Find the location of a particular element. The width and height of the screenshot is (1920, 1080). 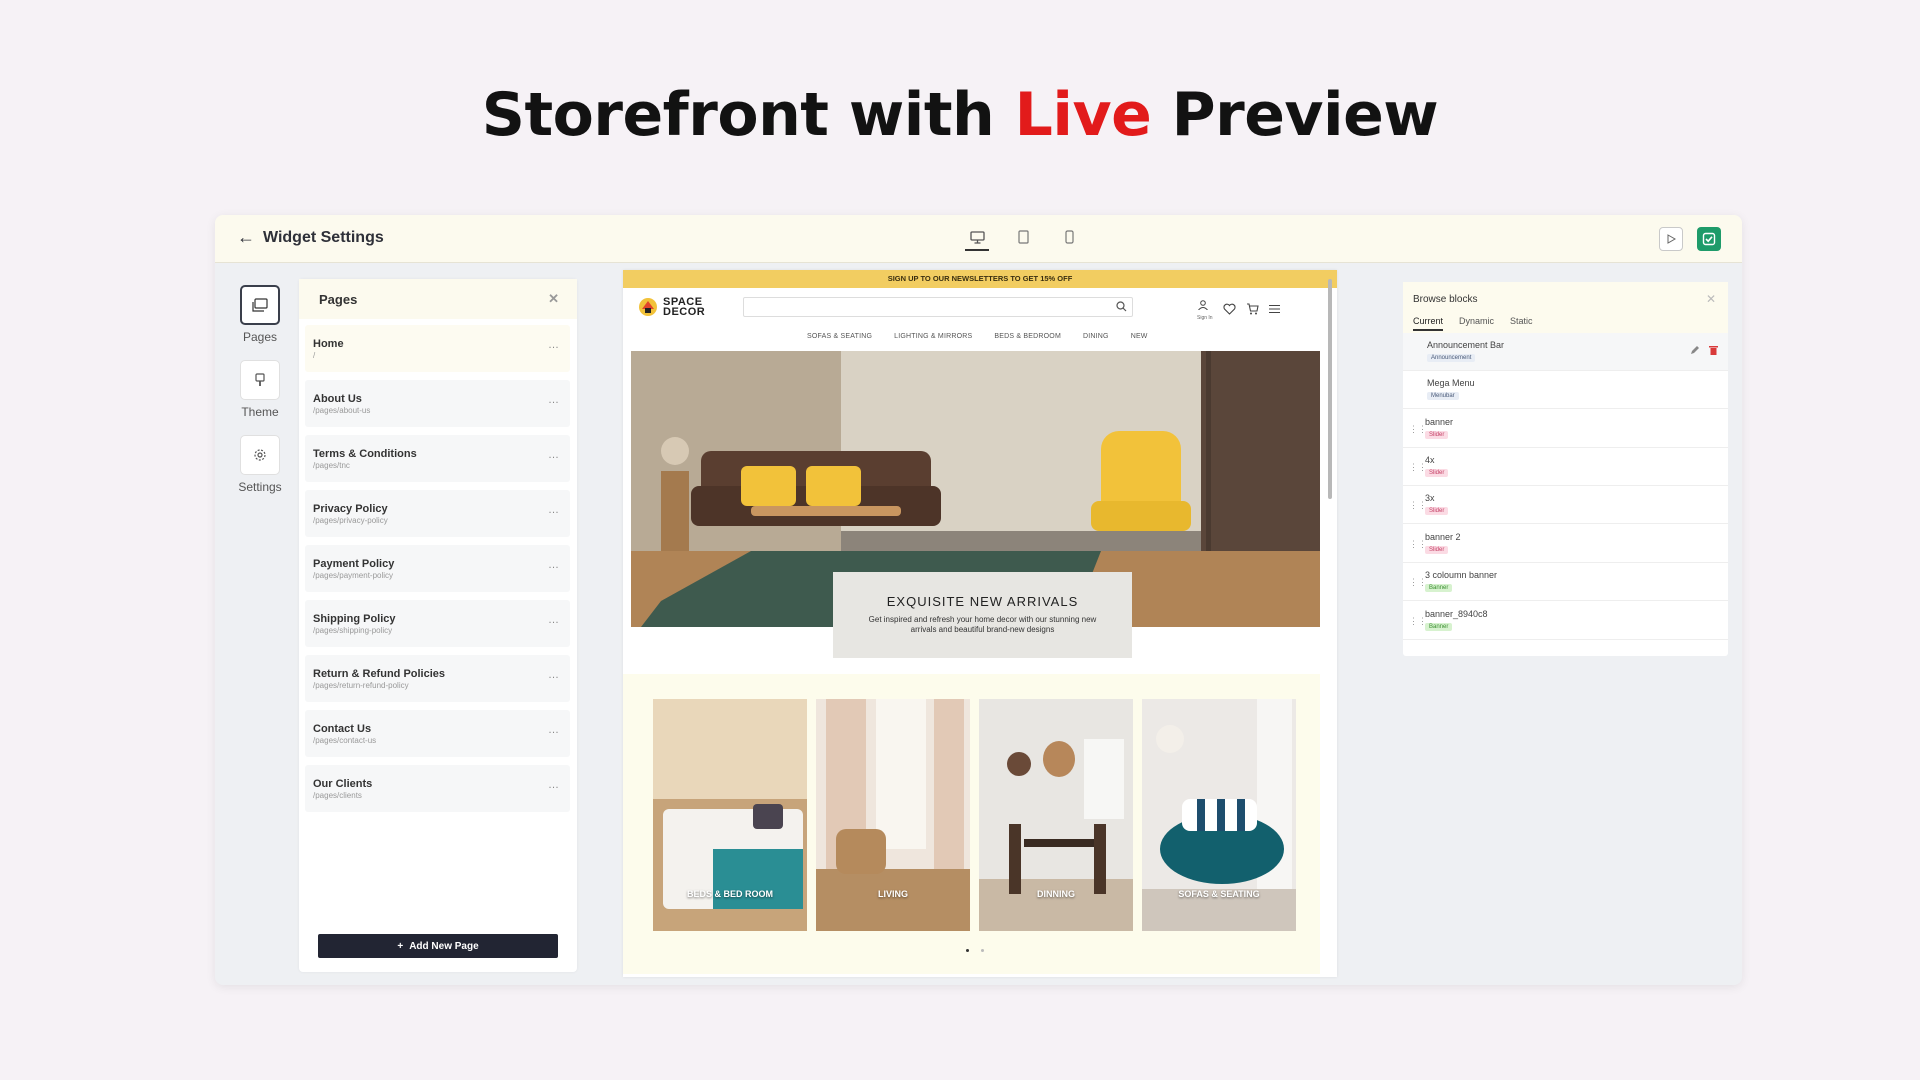

desktop-view-button is located at coordinates (977, 238).